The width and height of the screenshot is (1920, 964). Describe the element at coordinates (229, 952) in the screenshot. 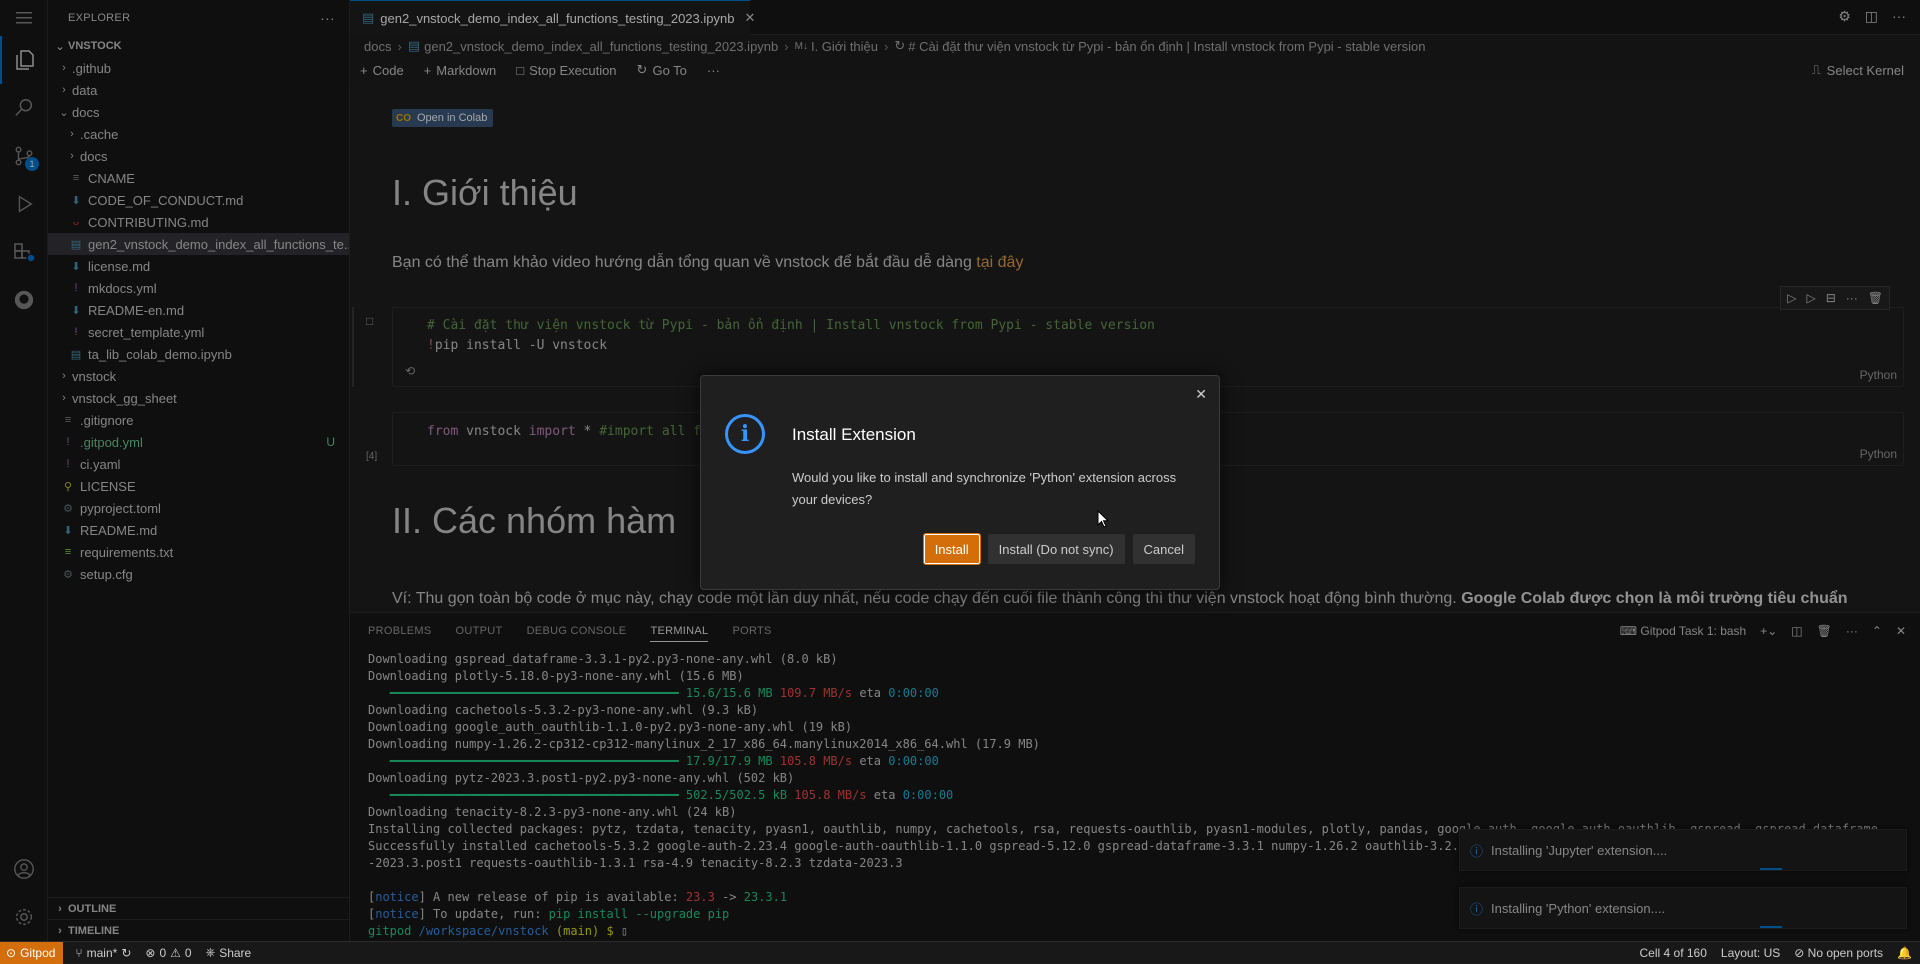

I see `share-status: ⎈ Share` at that location.